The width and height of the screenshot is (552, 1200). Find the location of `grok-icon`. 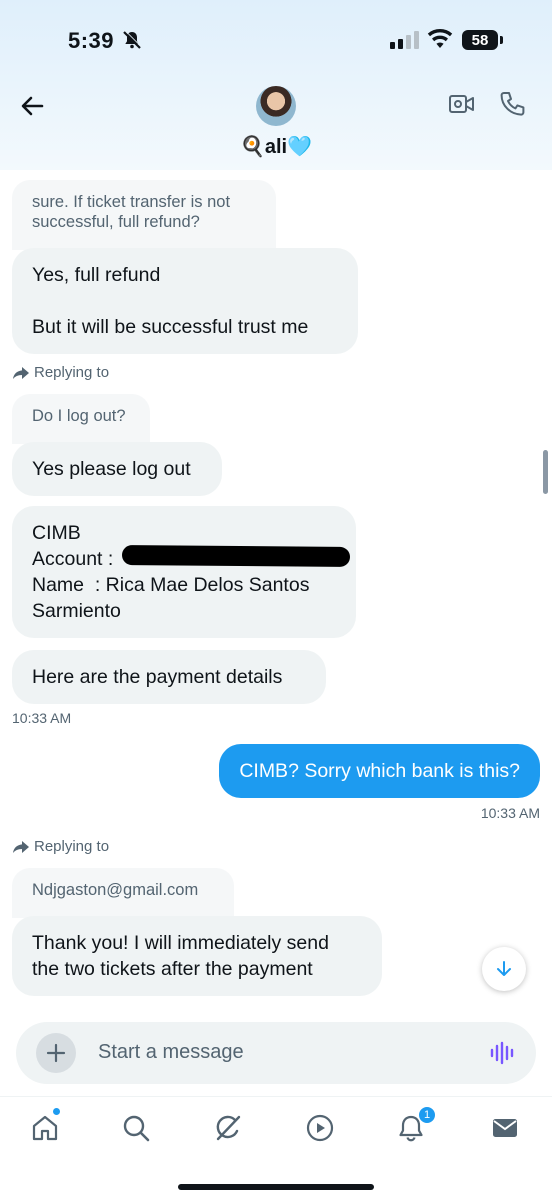

grok-icon is located at coordinates (228, 1128).